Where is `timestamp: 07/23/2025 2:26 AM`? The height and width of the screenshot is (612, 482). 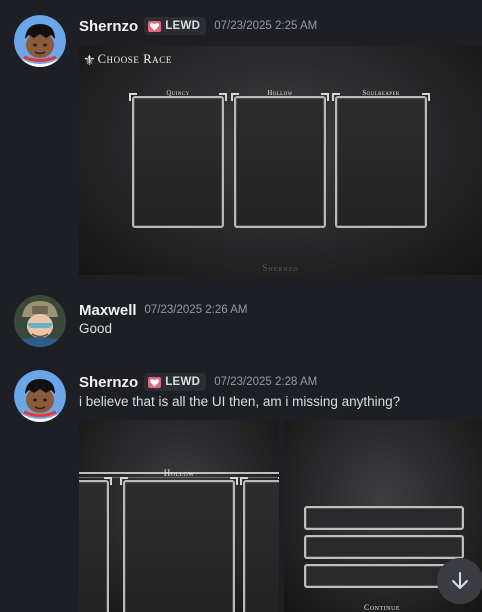
timestamp: 07/23/2025 2:26 AM is located at coordinates (196, 310).